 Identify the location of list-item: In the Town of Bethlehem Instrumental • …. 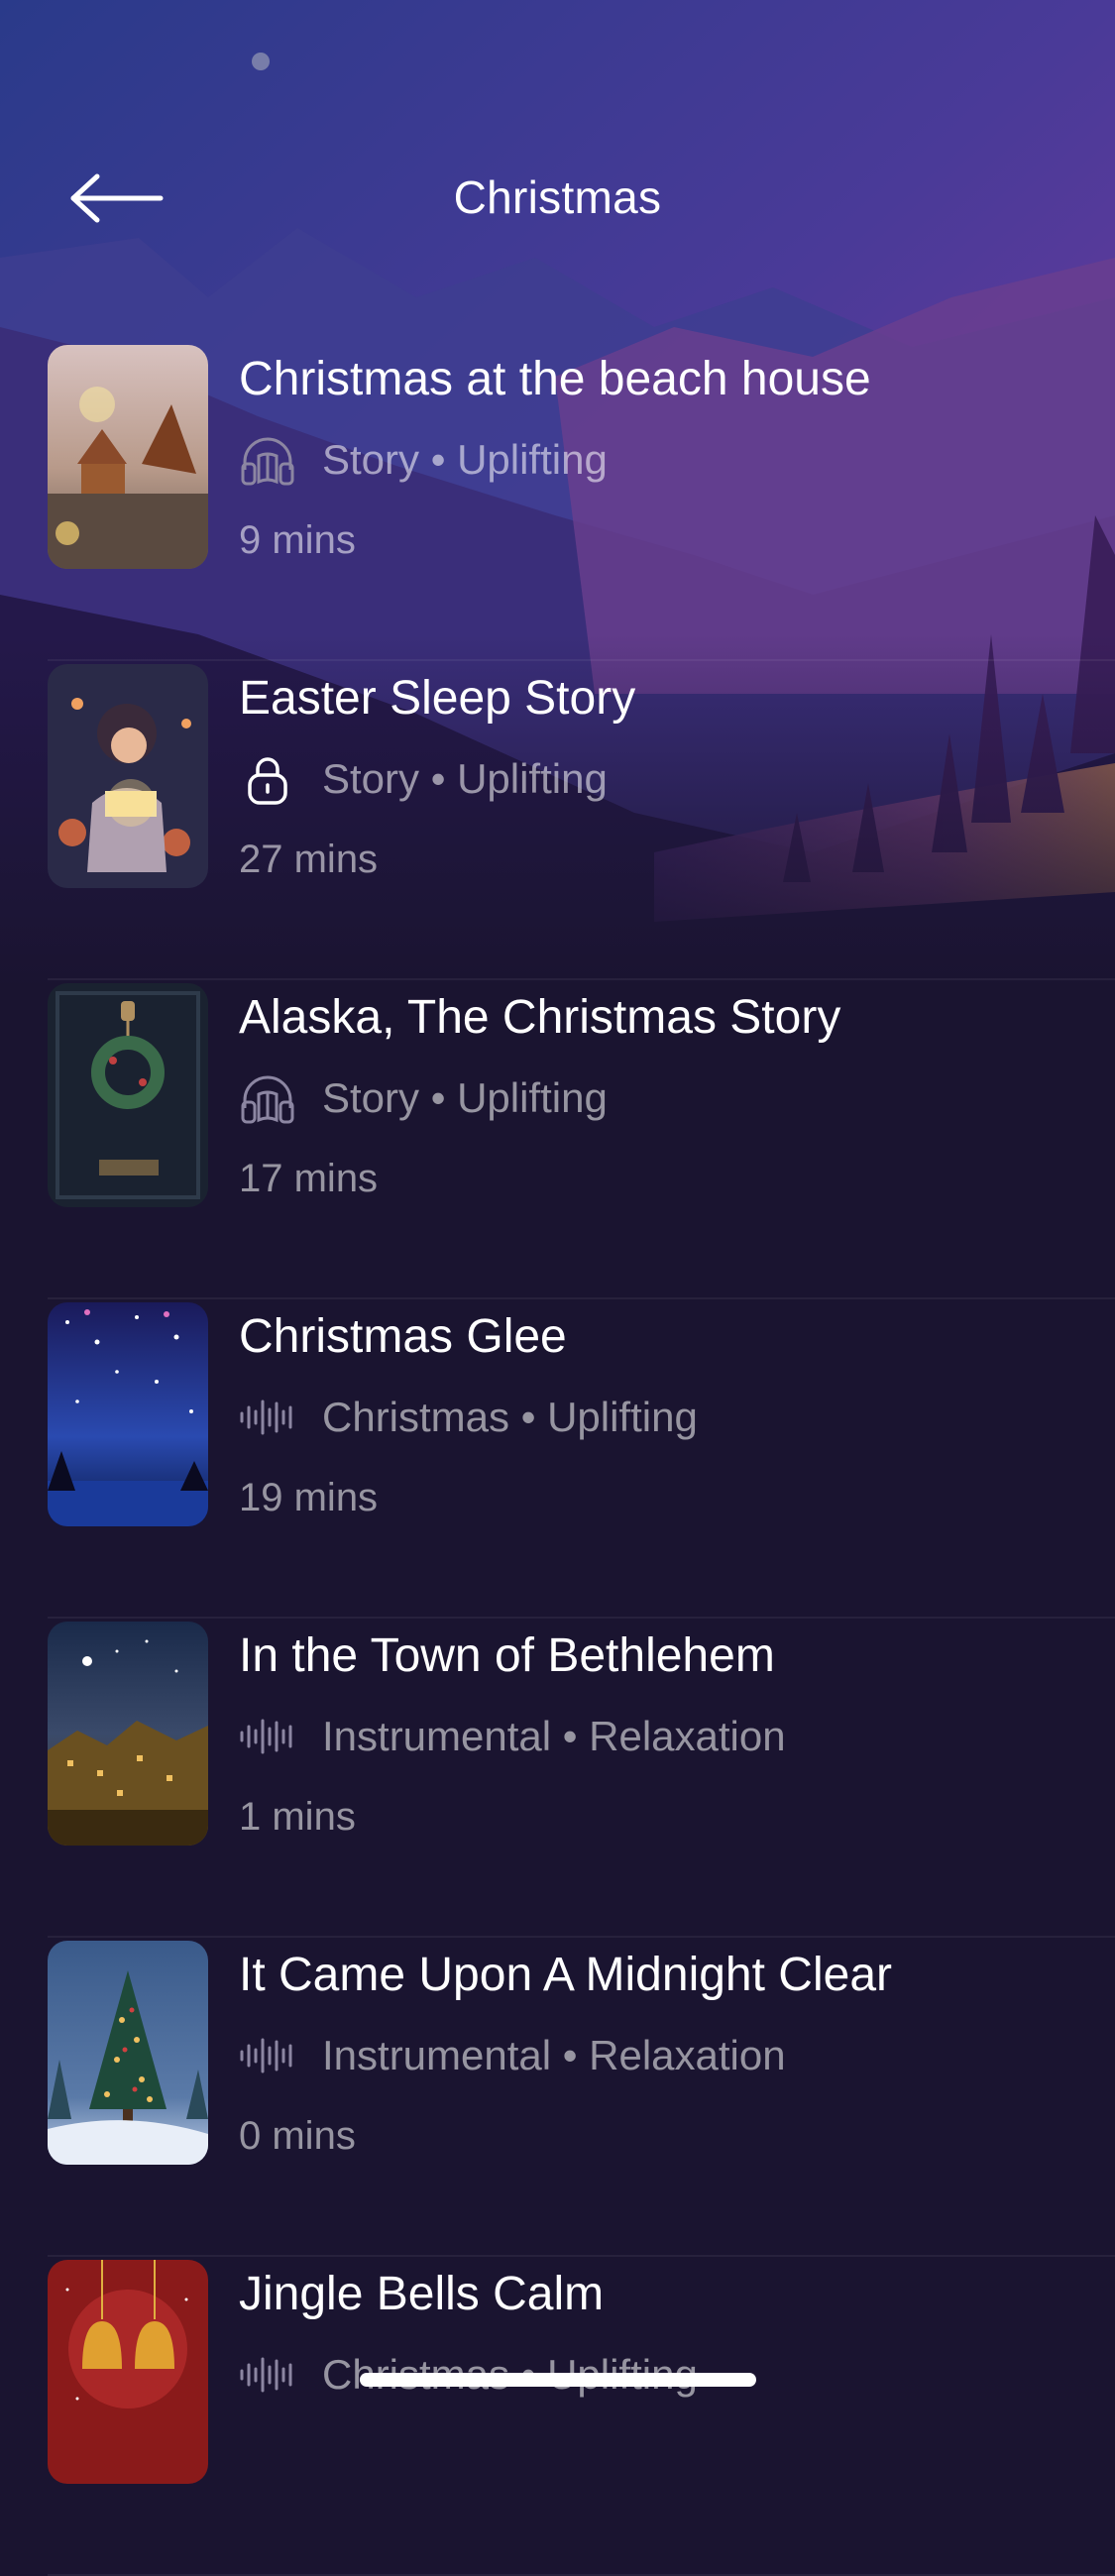
(557, 1778).